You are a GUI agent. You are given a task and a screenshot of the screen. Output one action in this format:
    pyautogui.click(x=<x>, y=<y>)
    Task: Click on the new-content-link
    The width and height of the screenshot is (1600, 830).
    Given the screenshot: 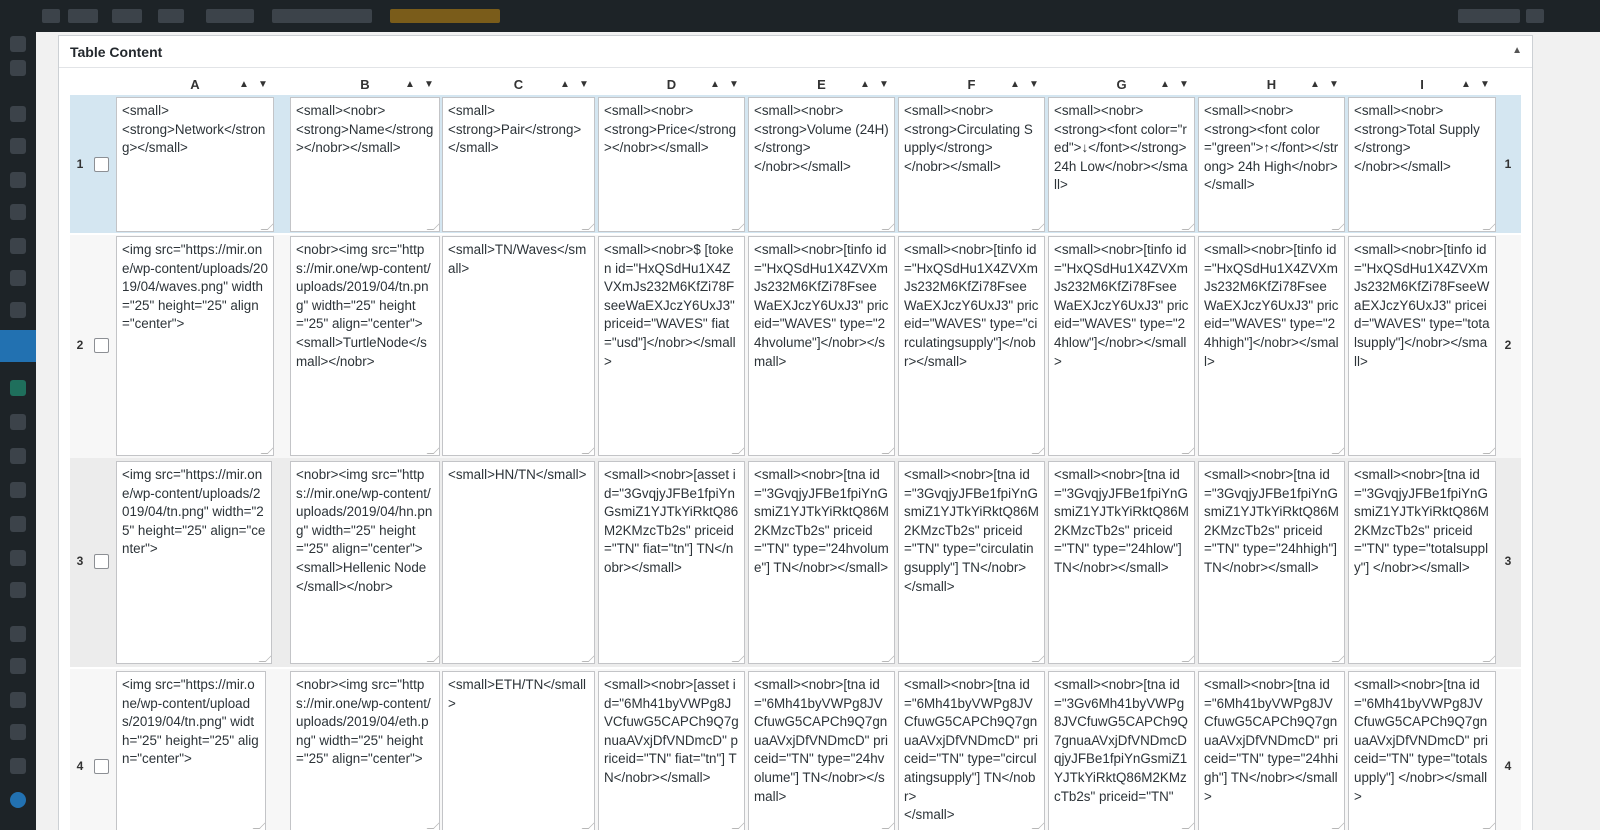 What is the action you would take?
    pyautogui.click(x=230, y=16)
    